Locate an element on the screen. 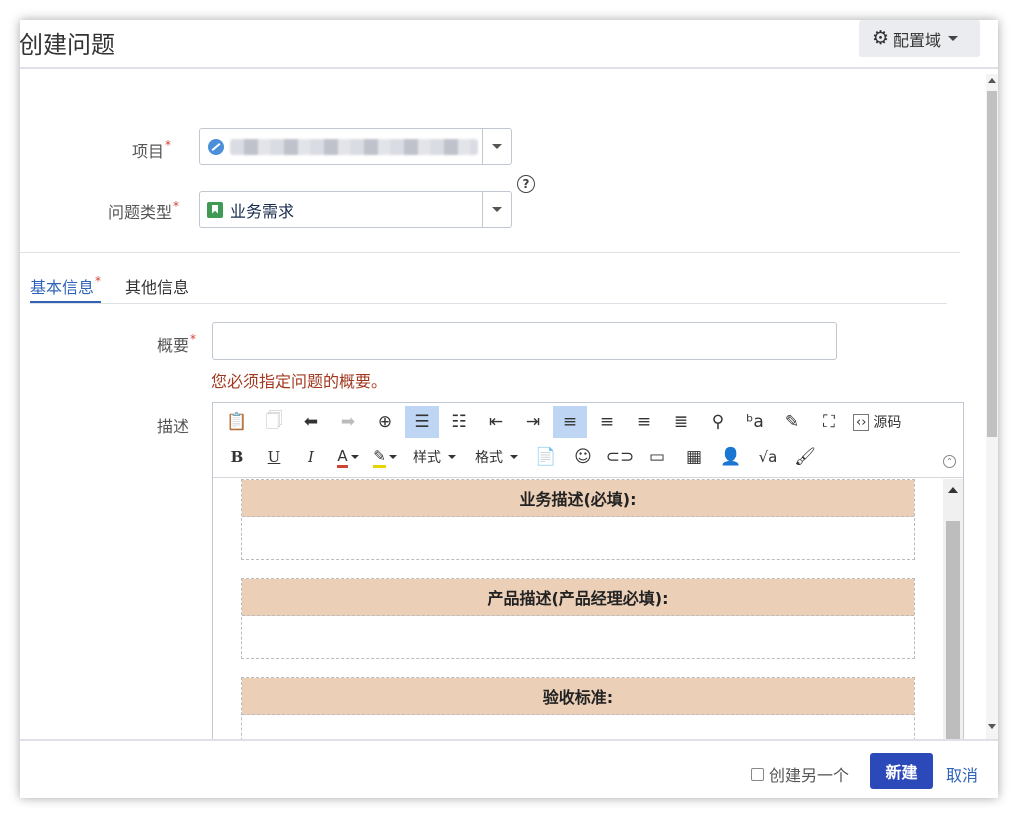 This screenshot has height=818, width=1019. format-label: 格式 is located at coordinates (489, 458).